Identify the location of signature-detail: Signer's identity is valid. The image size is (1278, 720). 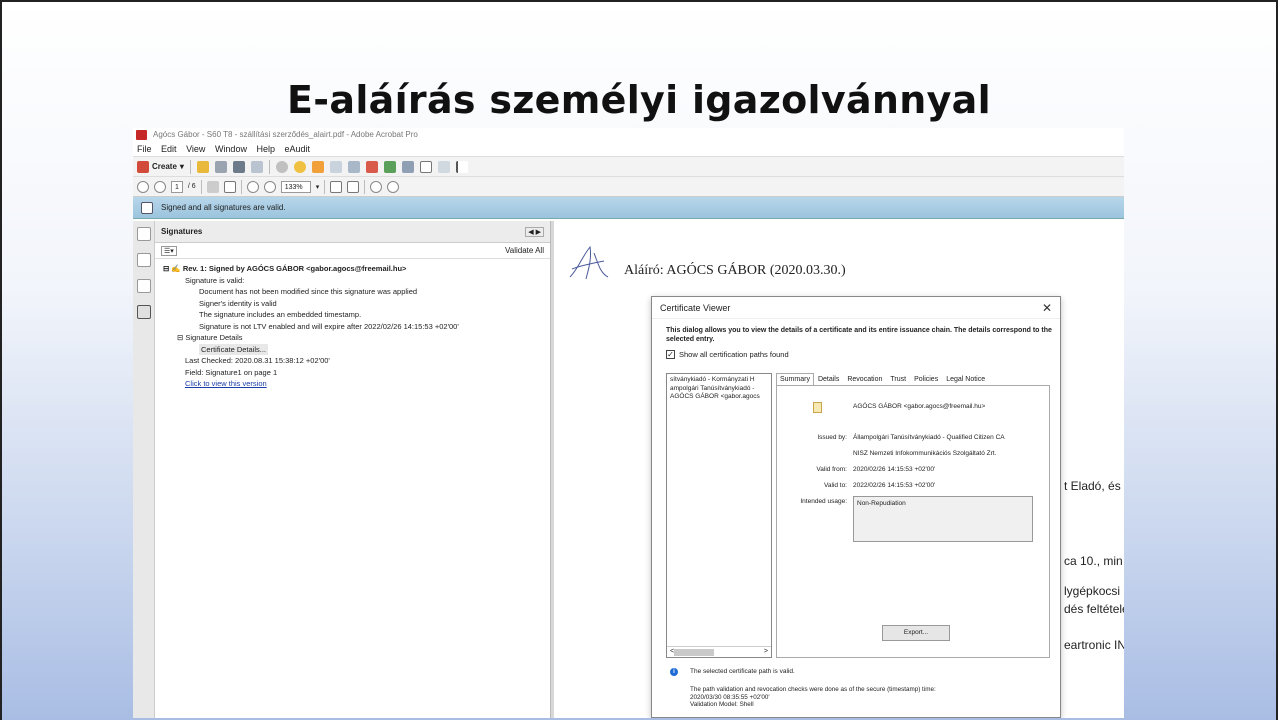
(238, 303).